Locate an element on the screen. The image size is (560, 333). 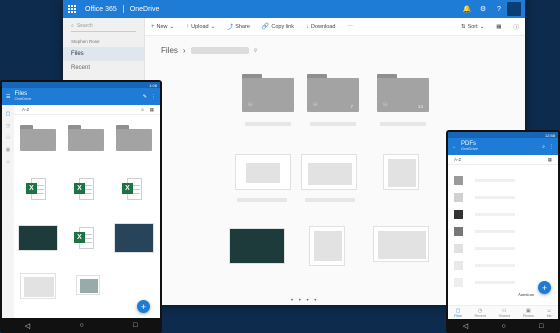
upload-icon: ↑ is located at coordinates (188, 26).